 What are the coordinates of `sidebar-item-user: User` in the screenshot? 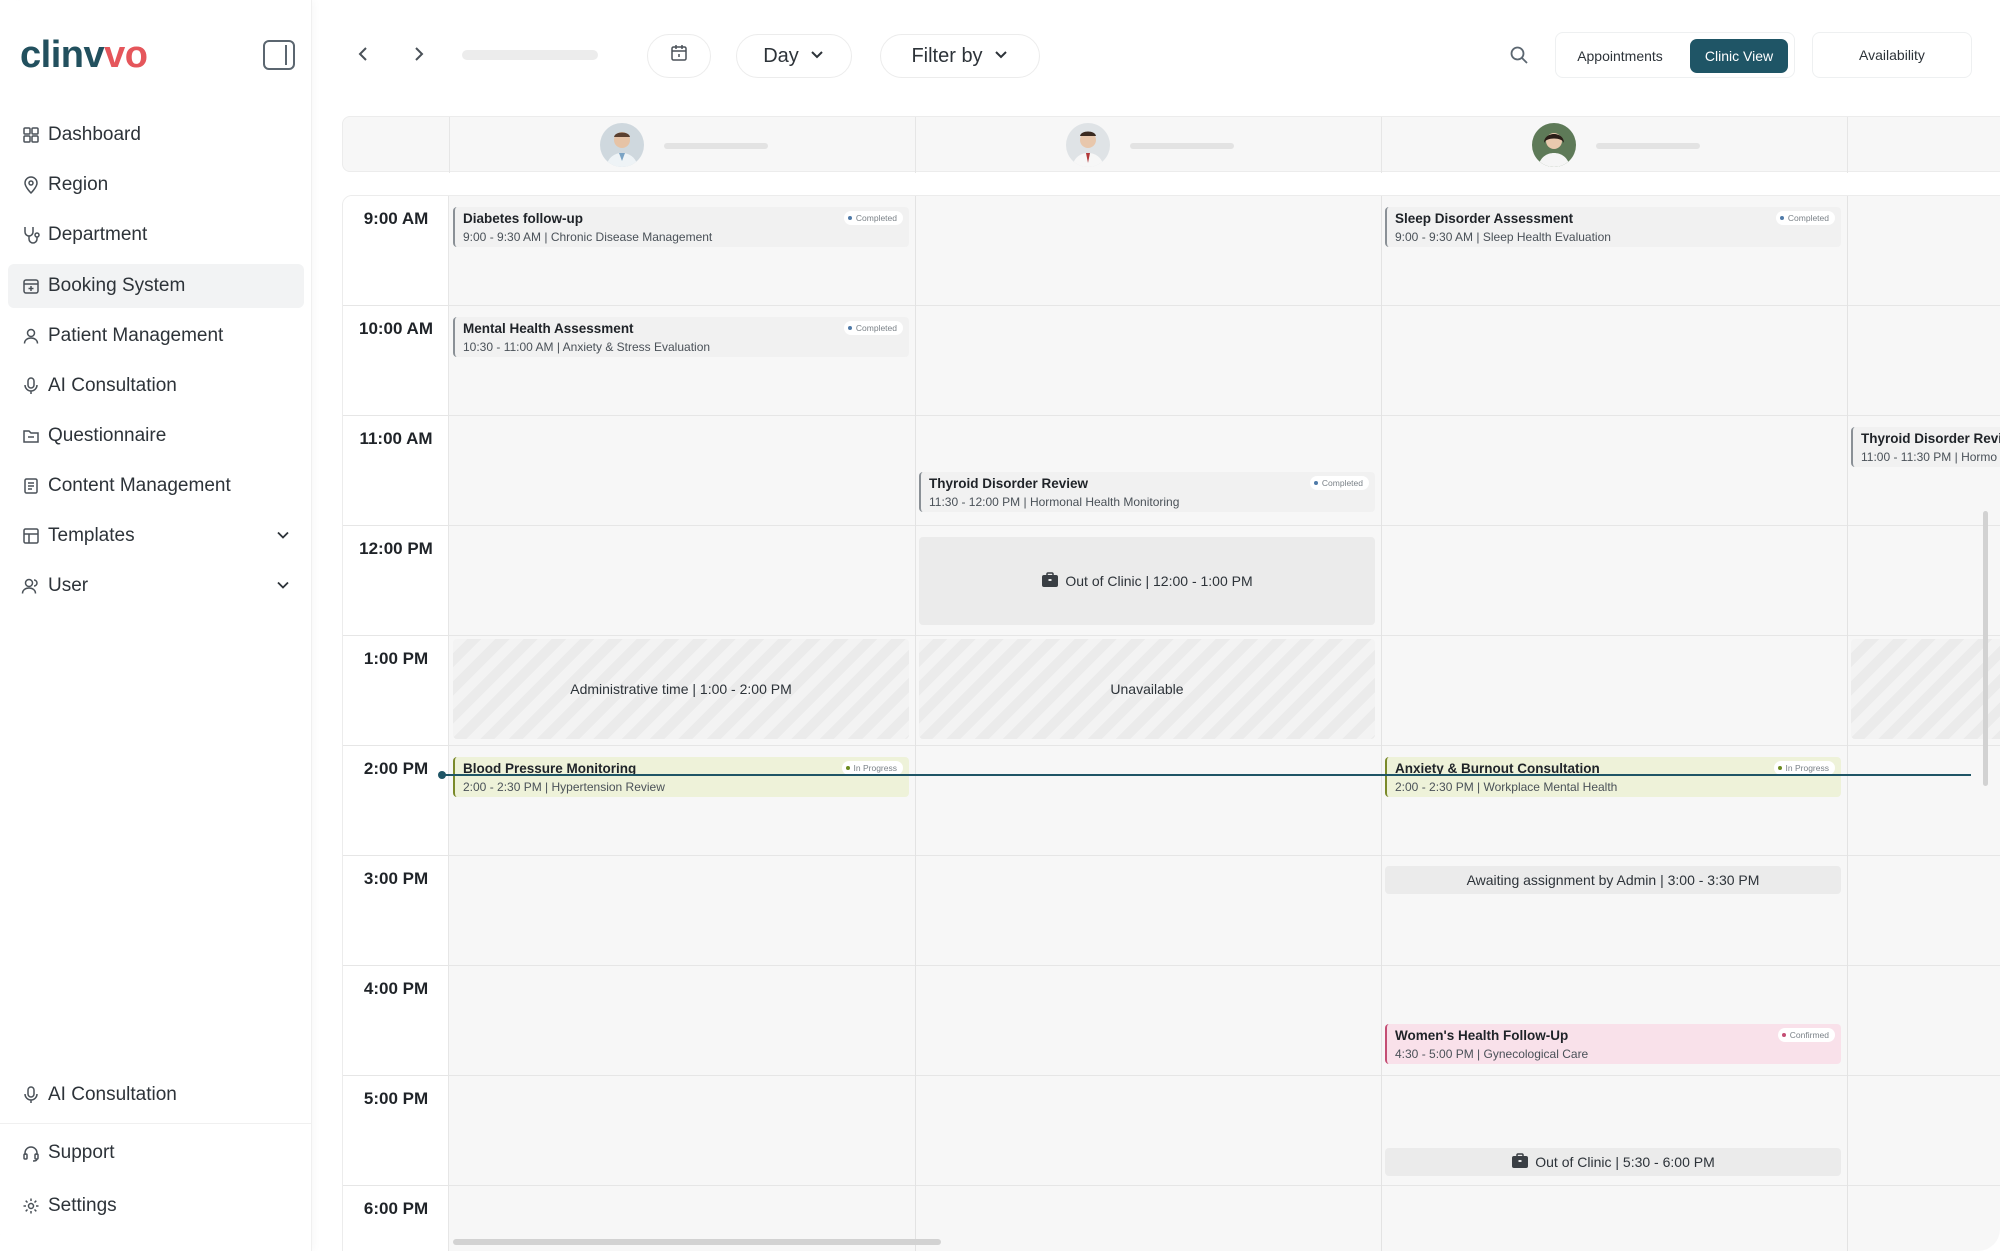 It's located at (156, 586).